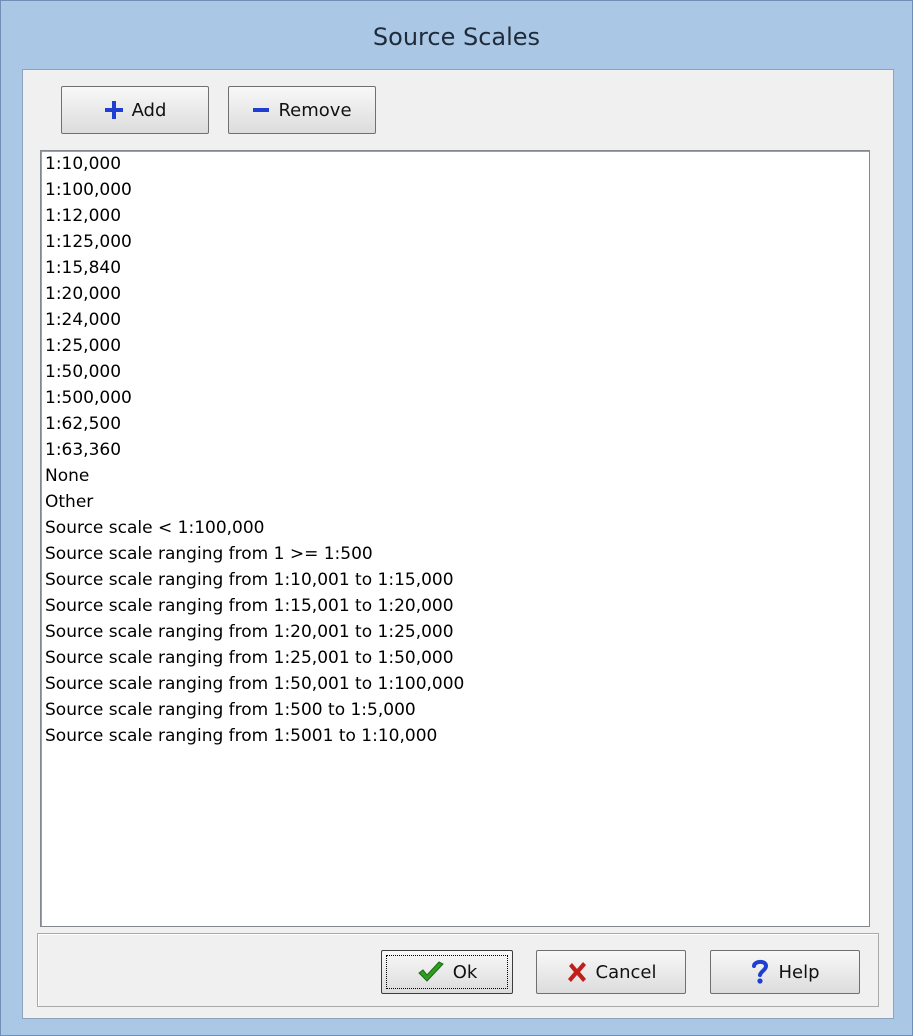 Image resolution: width=913 pixels, height=1036 pixels. I want to click on list-item: Other, so click(455, 502).